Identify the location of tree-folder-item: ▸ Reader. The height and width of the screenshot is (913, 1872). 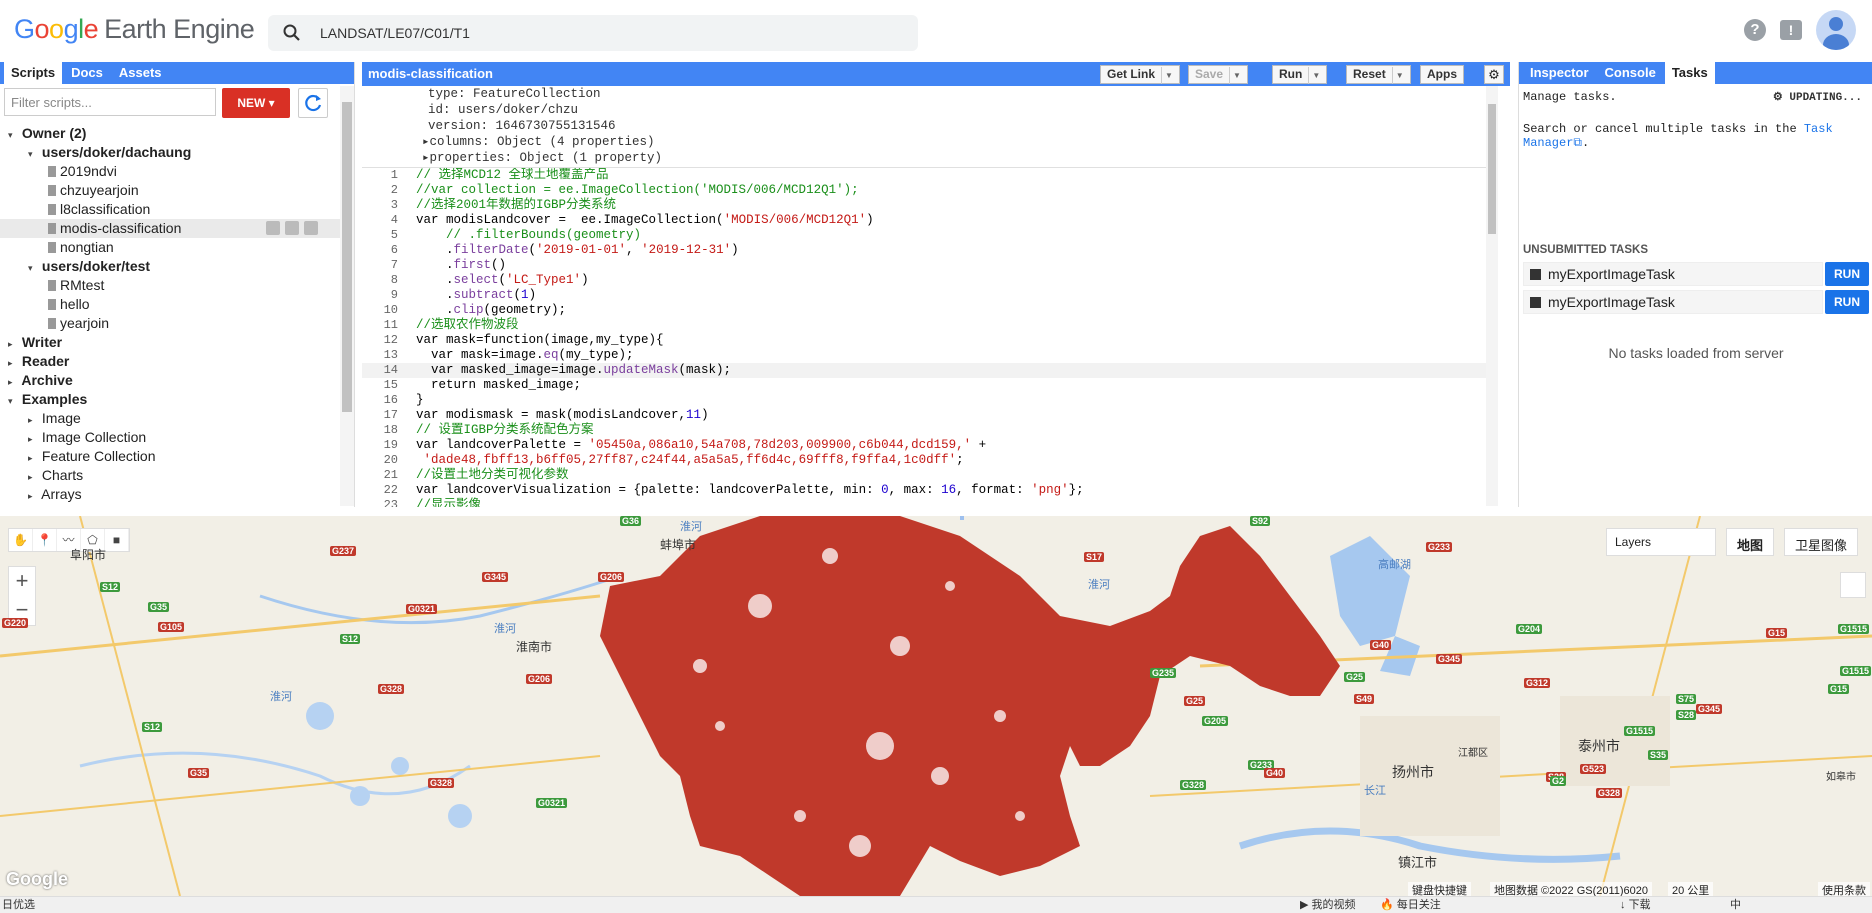
(170, 361).